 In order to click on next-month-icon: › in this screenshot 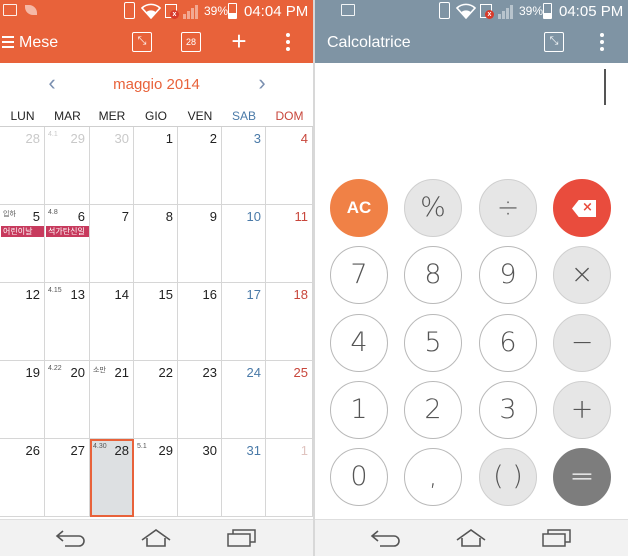, I will do `click(262, 83)`.